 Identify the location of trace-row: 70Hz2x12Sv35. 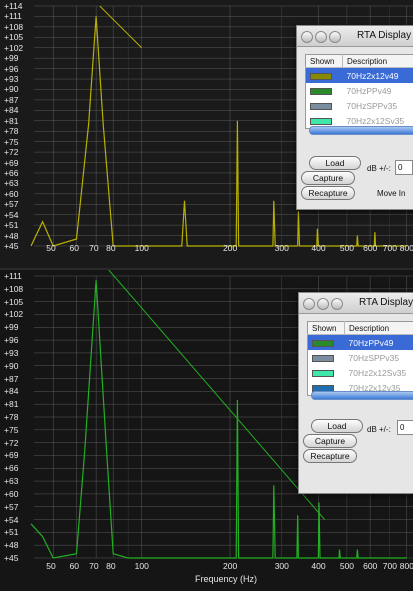
(360, 372).